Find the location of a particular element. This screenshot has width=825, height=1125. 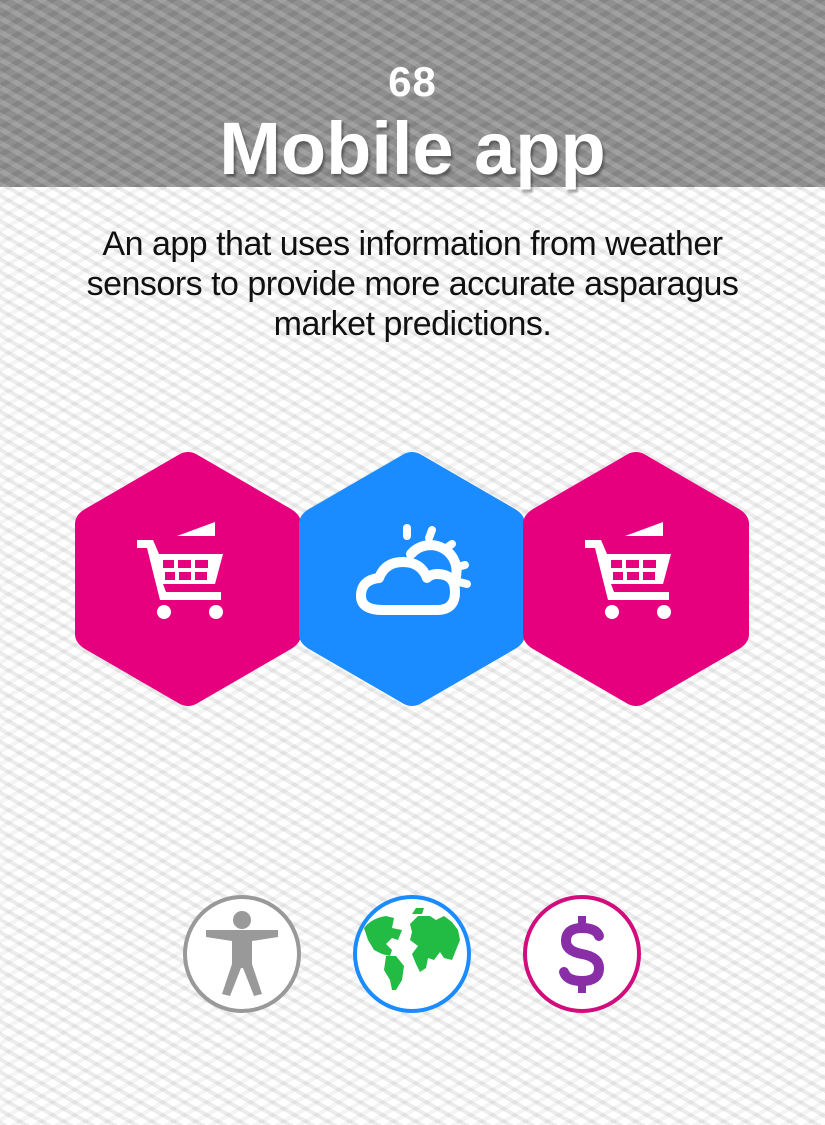

category-economic is located at coordinates (582, 954).